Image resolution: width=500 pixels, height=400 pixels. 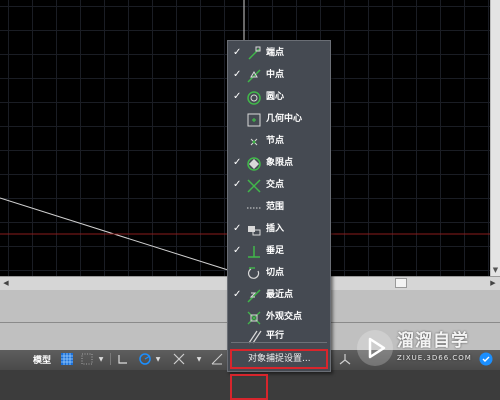 I want to click on snap-item-insertion: ✓ 插入, so click(x=279, y=230).